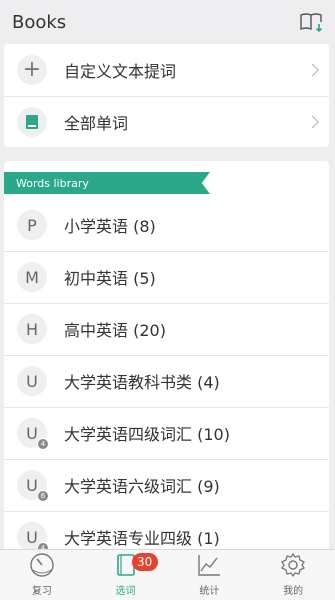 This screenshot has width=335, height=600. I want to click on gauge-icon, so click(42, 565).